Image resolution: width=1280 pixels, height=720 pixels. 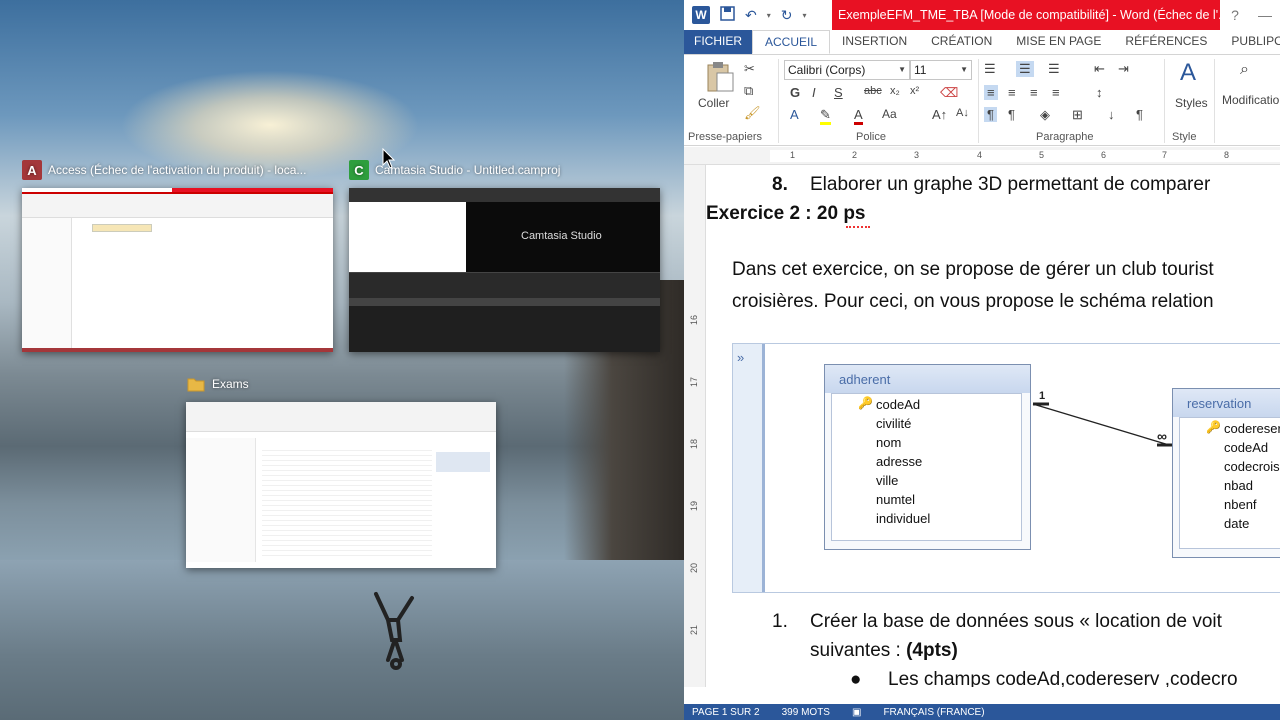 I want to click on font-color-icon: A, so click(x=858, y=116).